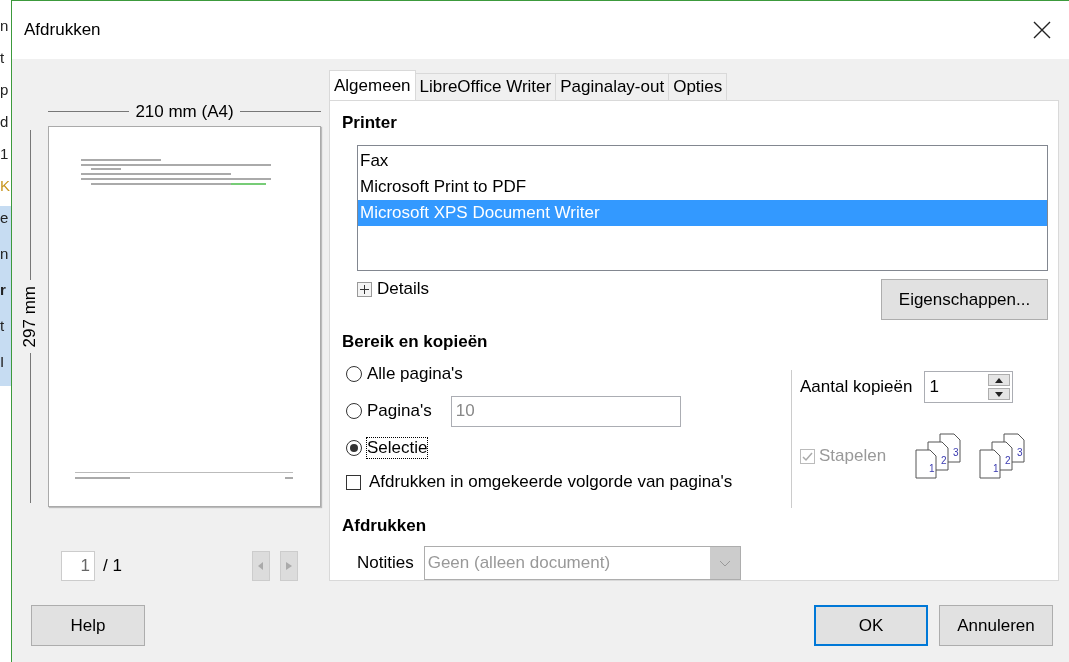 This screenshot has width=1069, height=662. I want to click on page-total: / 1, so click(112, 566).